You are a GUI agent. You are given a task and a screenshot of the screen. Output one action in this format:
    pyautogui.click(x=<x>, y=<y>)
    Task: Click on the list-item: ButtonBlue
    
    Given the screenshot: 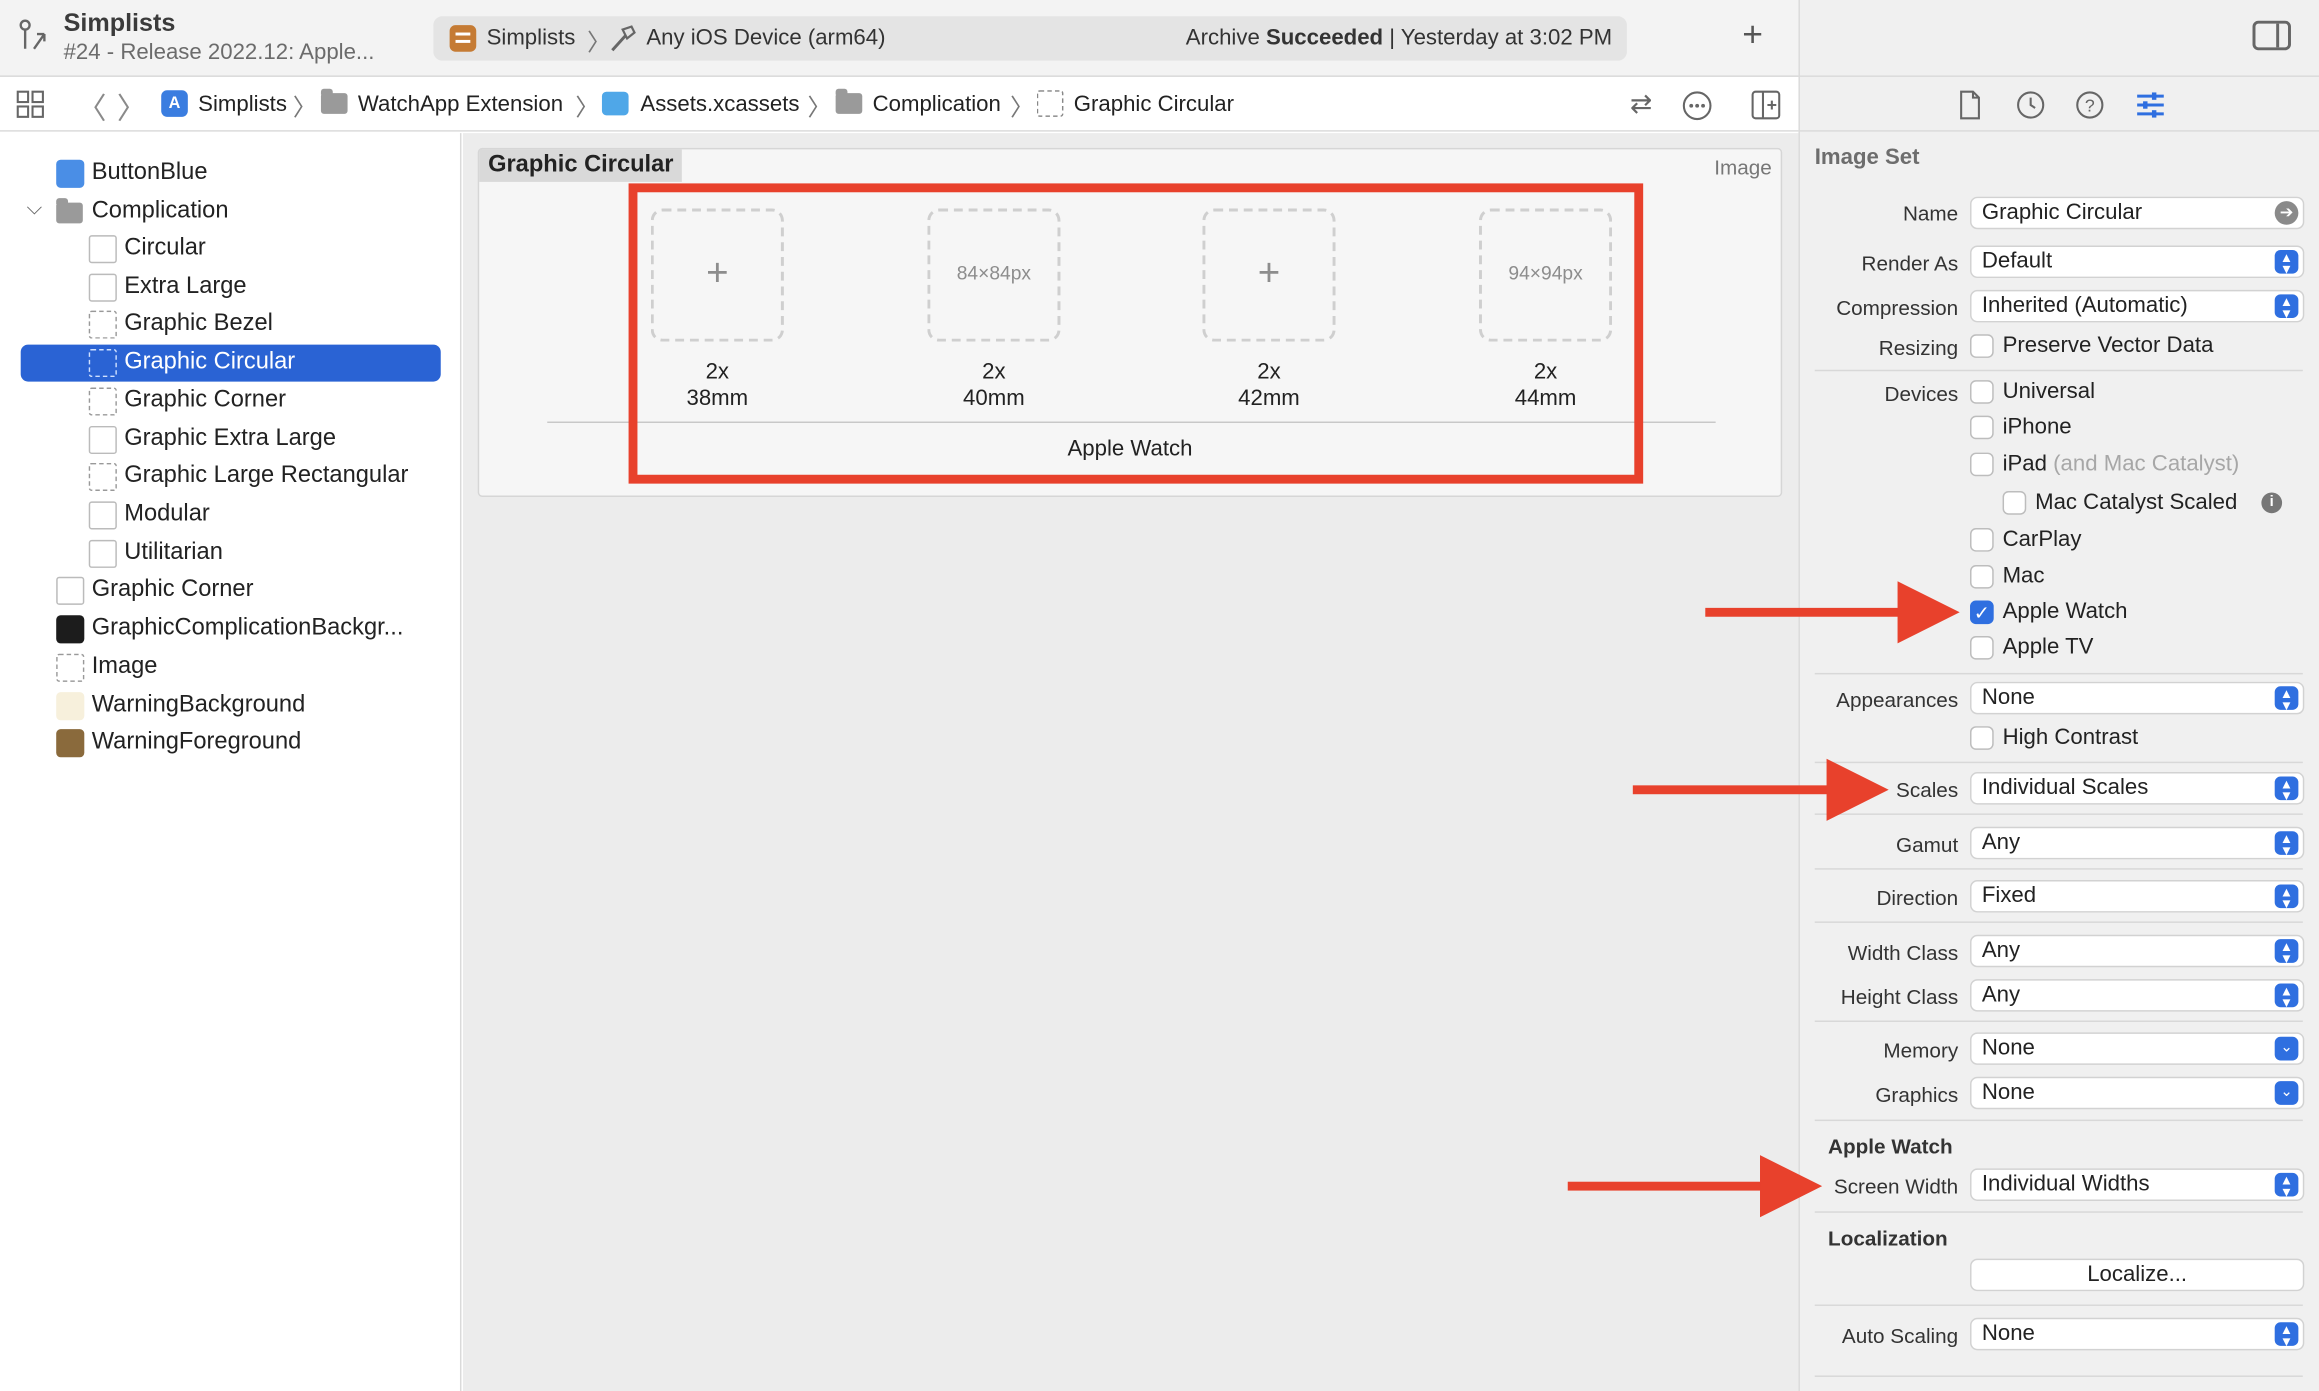 What is the action you would take?
    pyautogui.click(x=231, y=173)
    